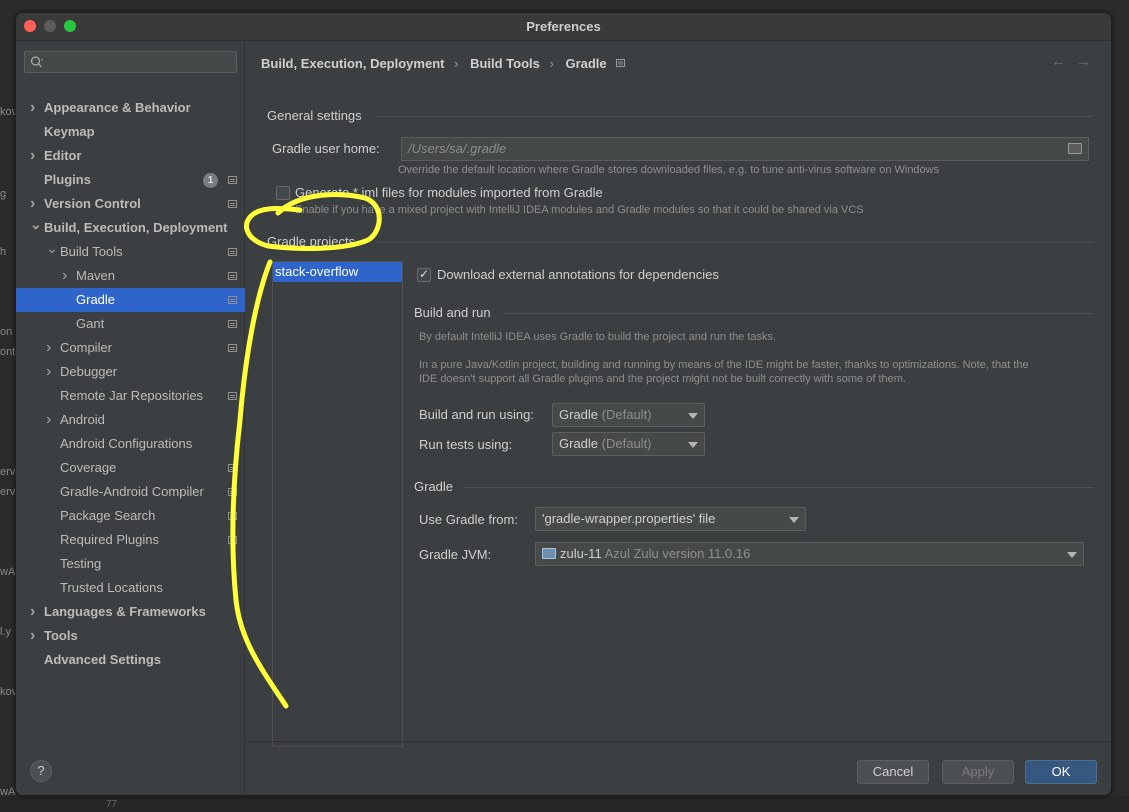 The height and width of the screenshot is (812, 1129). What do you see at coordinates (326, 148) in the screenshot?
I see `gradle-user-home-label: Gradle user home:` at bounding box center [326, 148].